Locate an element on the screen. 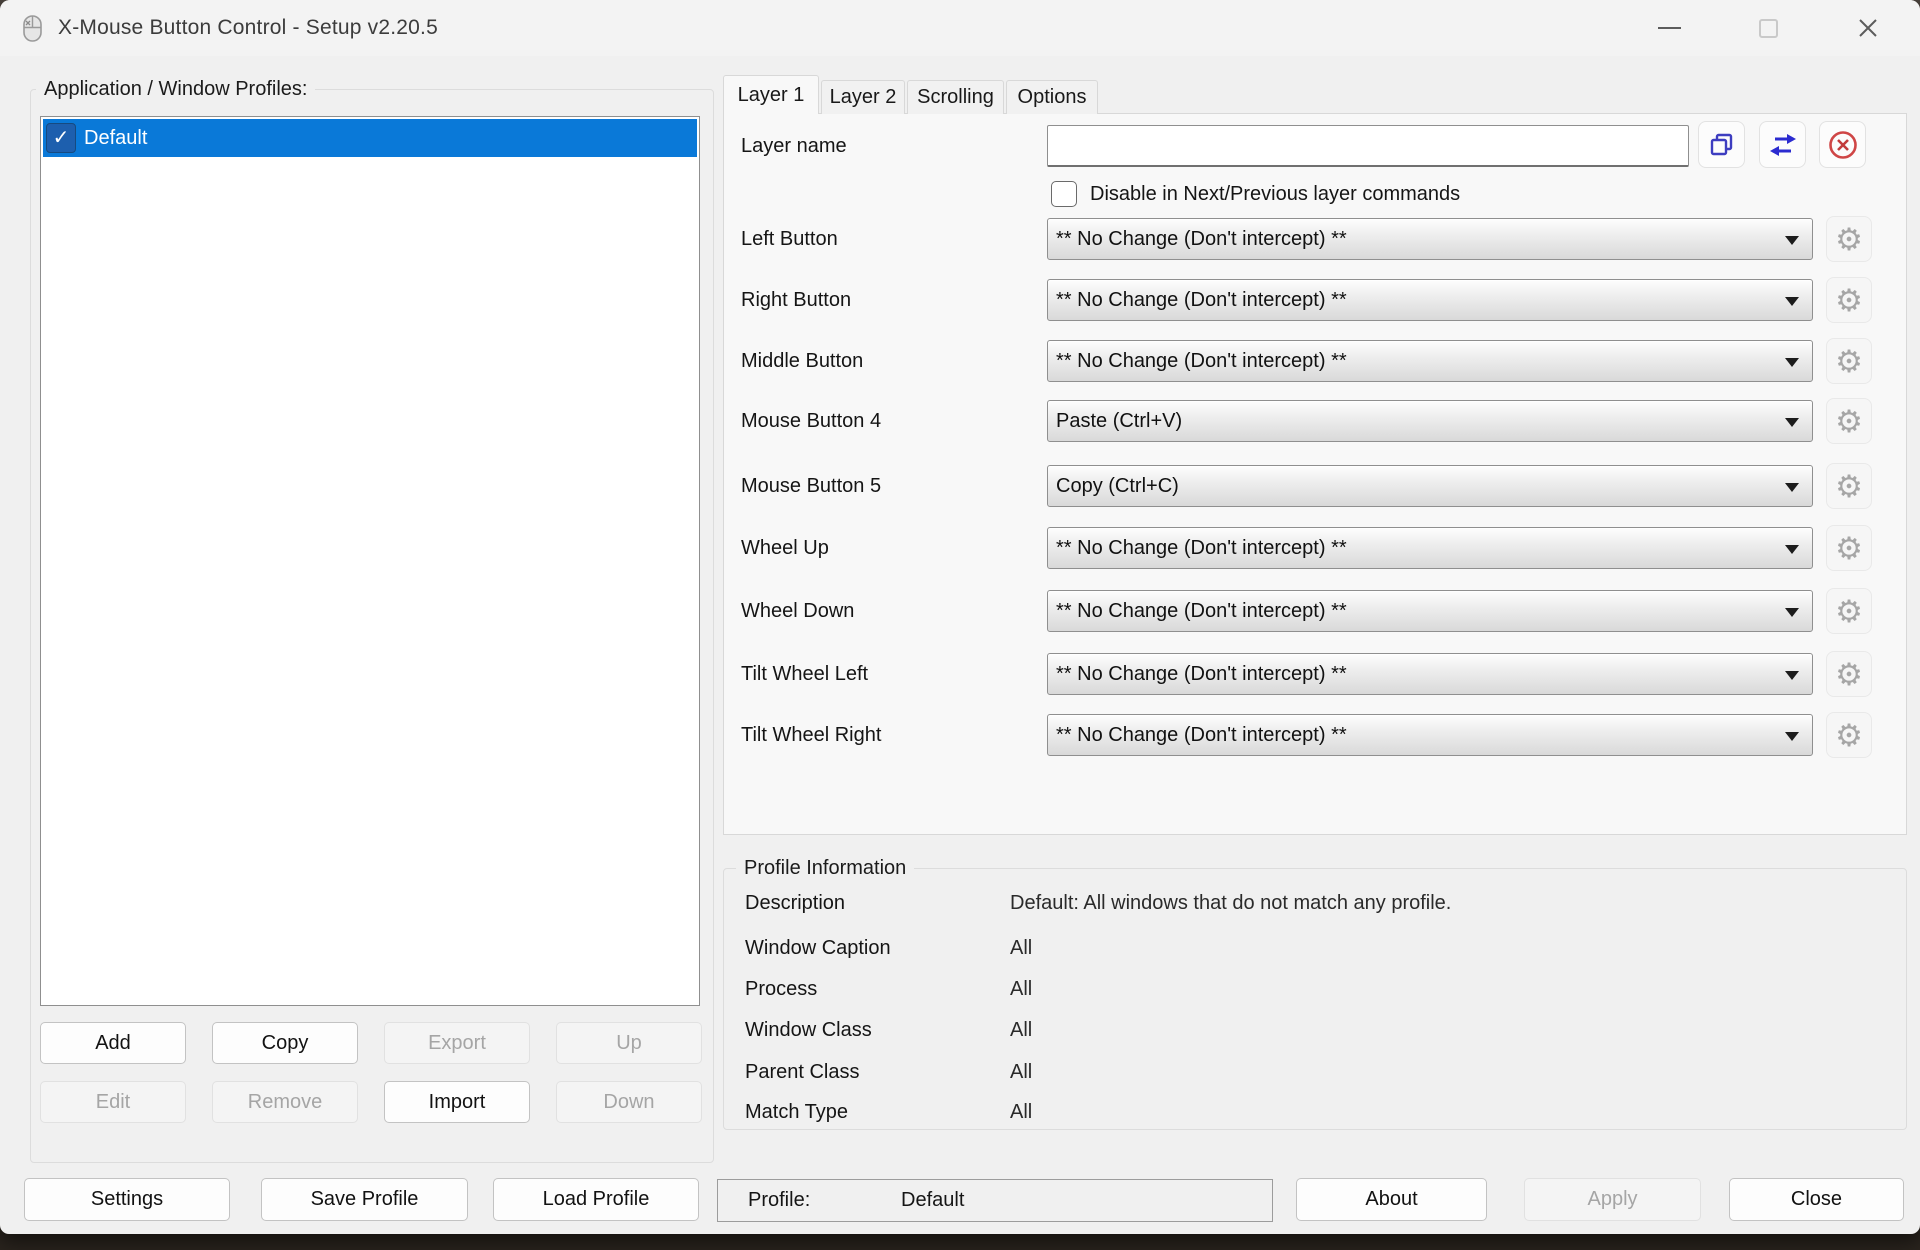 Image resolution: width=1920 pixels, height=1250 pixels. button-label: Up is located at coordinates (629, 1042).